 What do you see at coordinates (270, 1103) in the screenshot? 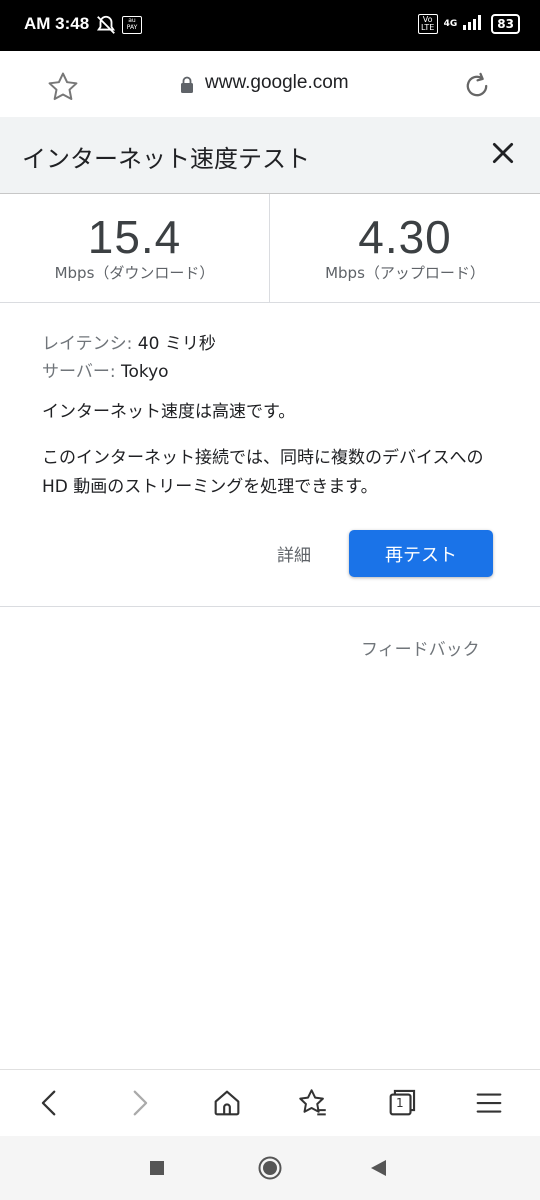
I see `browser-toolbar: 1` at bounding box center [270, 1103].